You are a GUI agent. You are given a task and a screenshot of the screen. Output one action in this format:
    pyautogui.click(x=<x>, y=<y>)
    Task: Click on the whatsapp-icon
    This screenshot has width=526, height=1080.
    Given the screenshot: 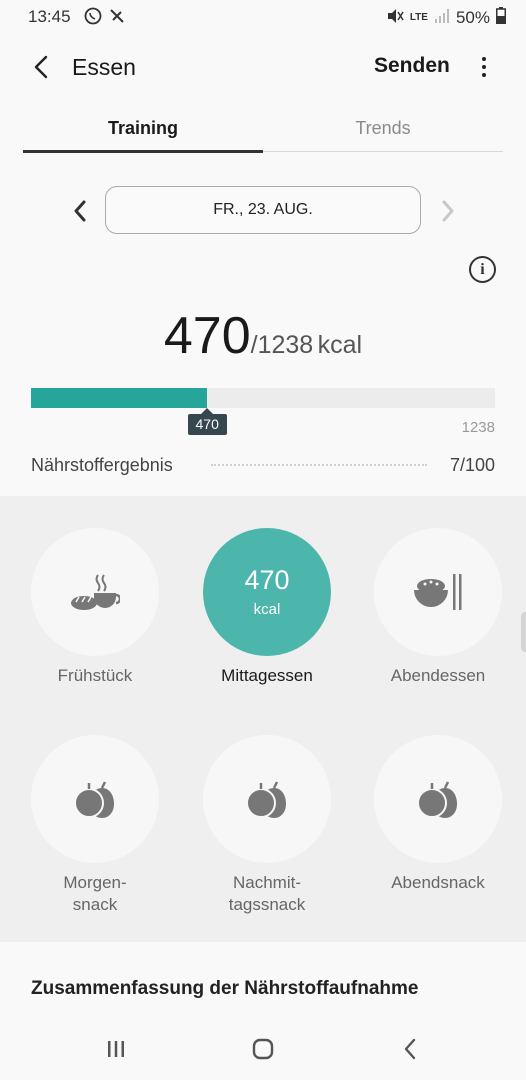 What is the action you would take?
    pyautogui.click(x=93, y=18)
    